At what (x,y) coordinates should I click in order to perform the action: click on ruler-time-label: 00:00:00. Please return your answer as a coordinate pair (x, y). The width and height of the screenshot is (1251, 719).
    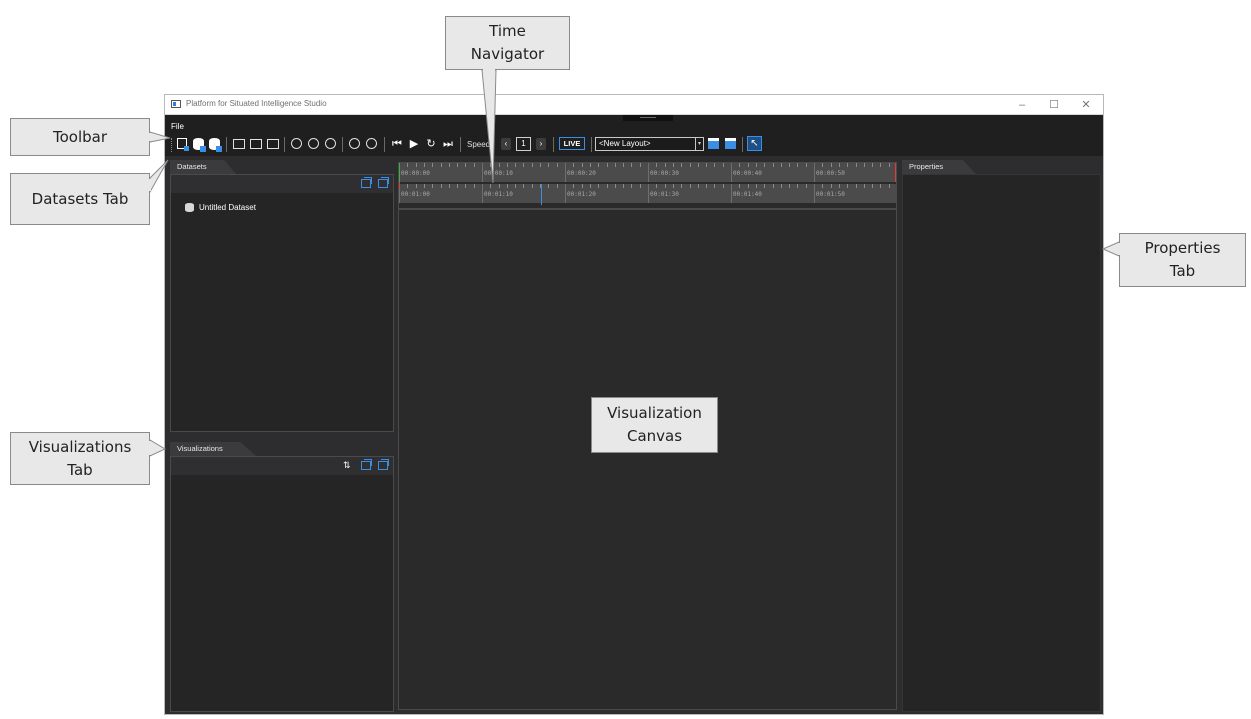
    Looking at the image, I should click on (415, 173).